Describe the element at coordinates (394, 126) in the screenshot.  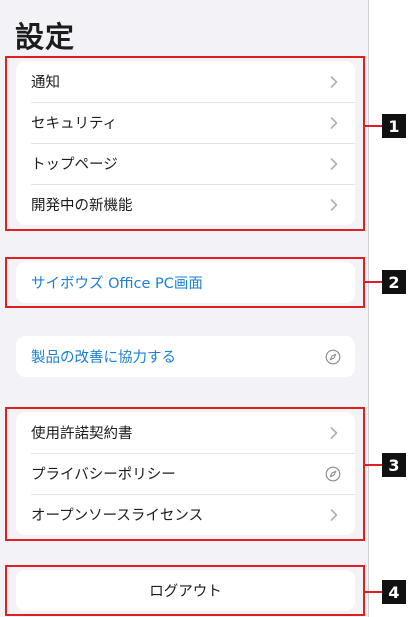
I see `annotation-badge-1: 1` at that location.